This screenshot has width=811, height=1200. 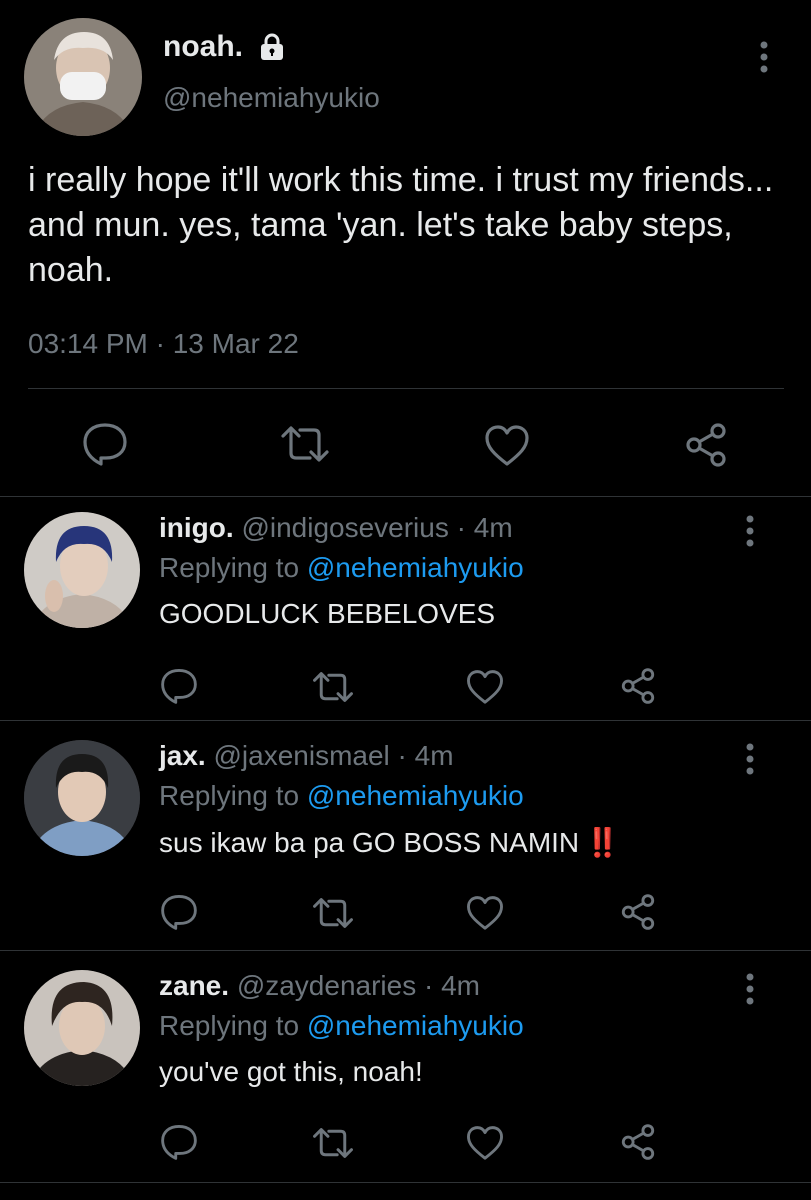 What do you see at coordinates (203, 47) in the screenshot?
I see `display-name: noah.` at bounding box center [203, 47].